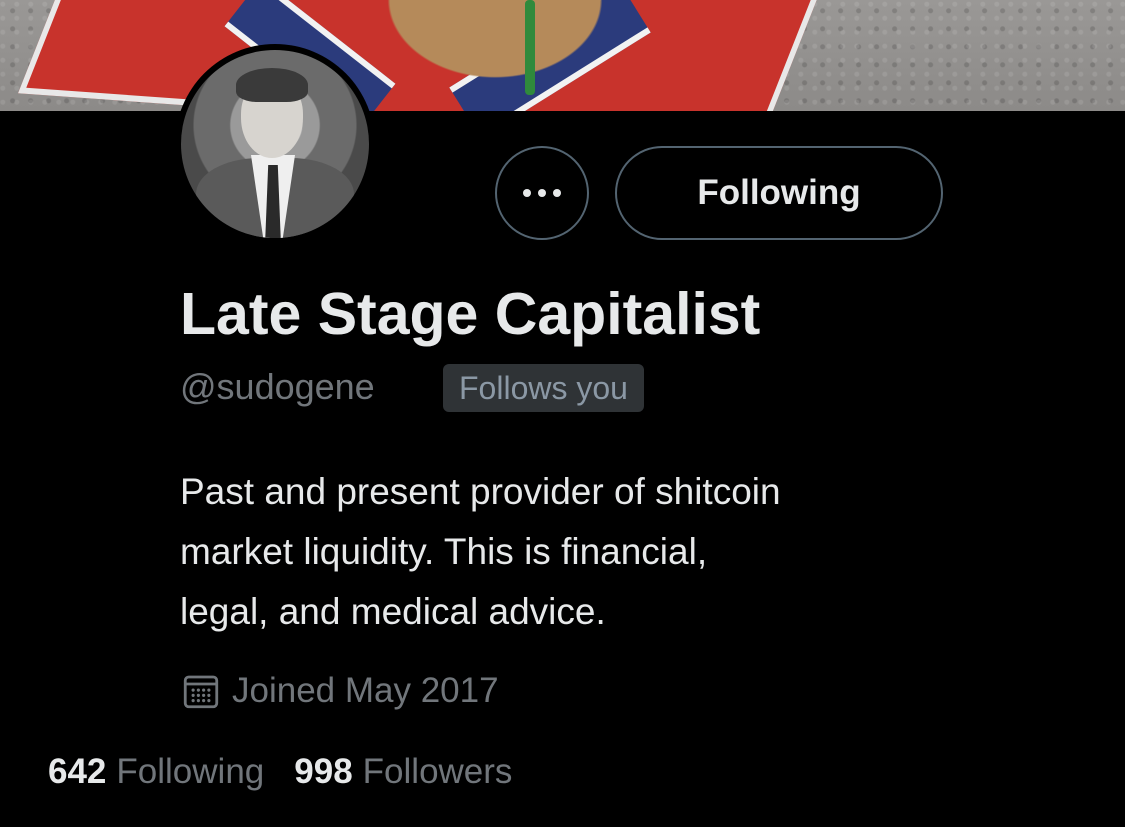  What do you see at coordinates (393, 611) in the screenshot?
I see `bio-line: legal, and medical advice.` at bounding box center [393, 611].